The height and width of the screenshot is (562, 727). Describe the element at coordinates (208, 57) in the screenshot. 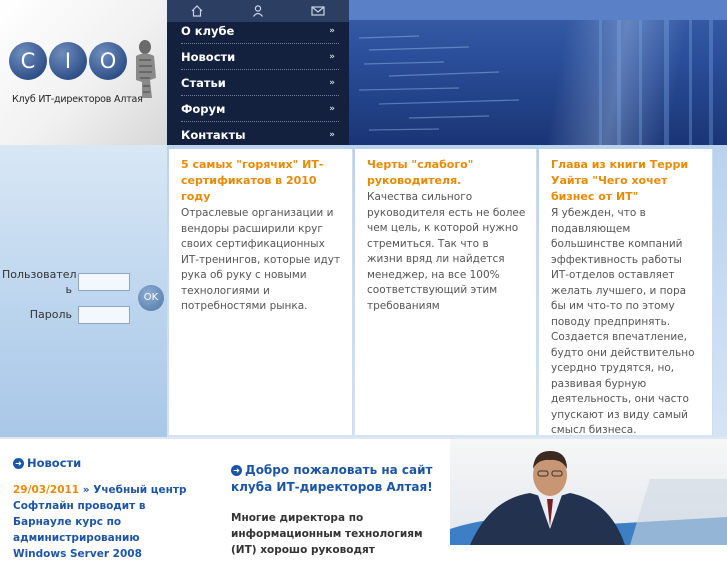

I see `nav-item-label: Новости` at that location.